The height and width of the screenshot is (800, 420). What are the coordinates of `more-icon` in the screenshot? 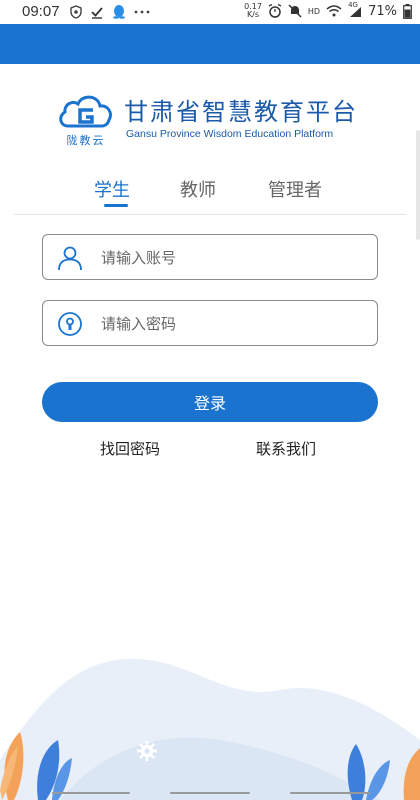 It's located at (142, 11).